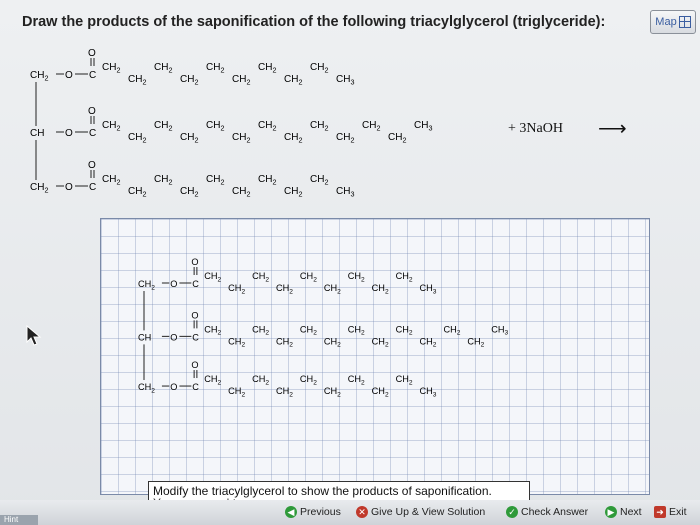 The width and height of the screenshot is (700, 525). Describe the element at coordinates (631, 512) in the screenshot. I see `next-label: Next` at that location.